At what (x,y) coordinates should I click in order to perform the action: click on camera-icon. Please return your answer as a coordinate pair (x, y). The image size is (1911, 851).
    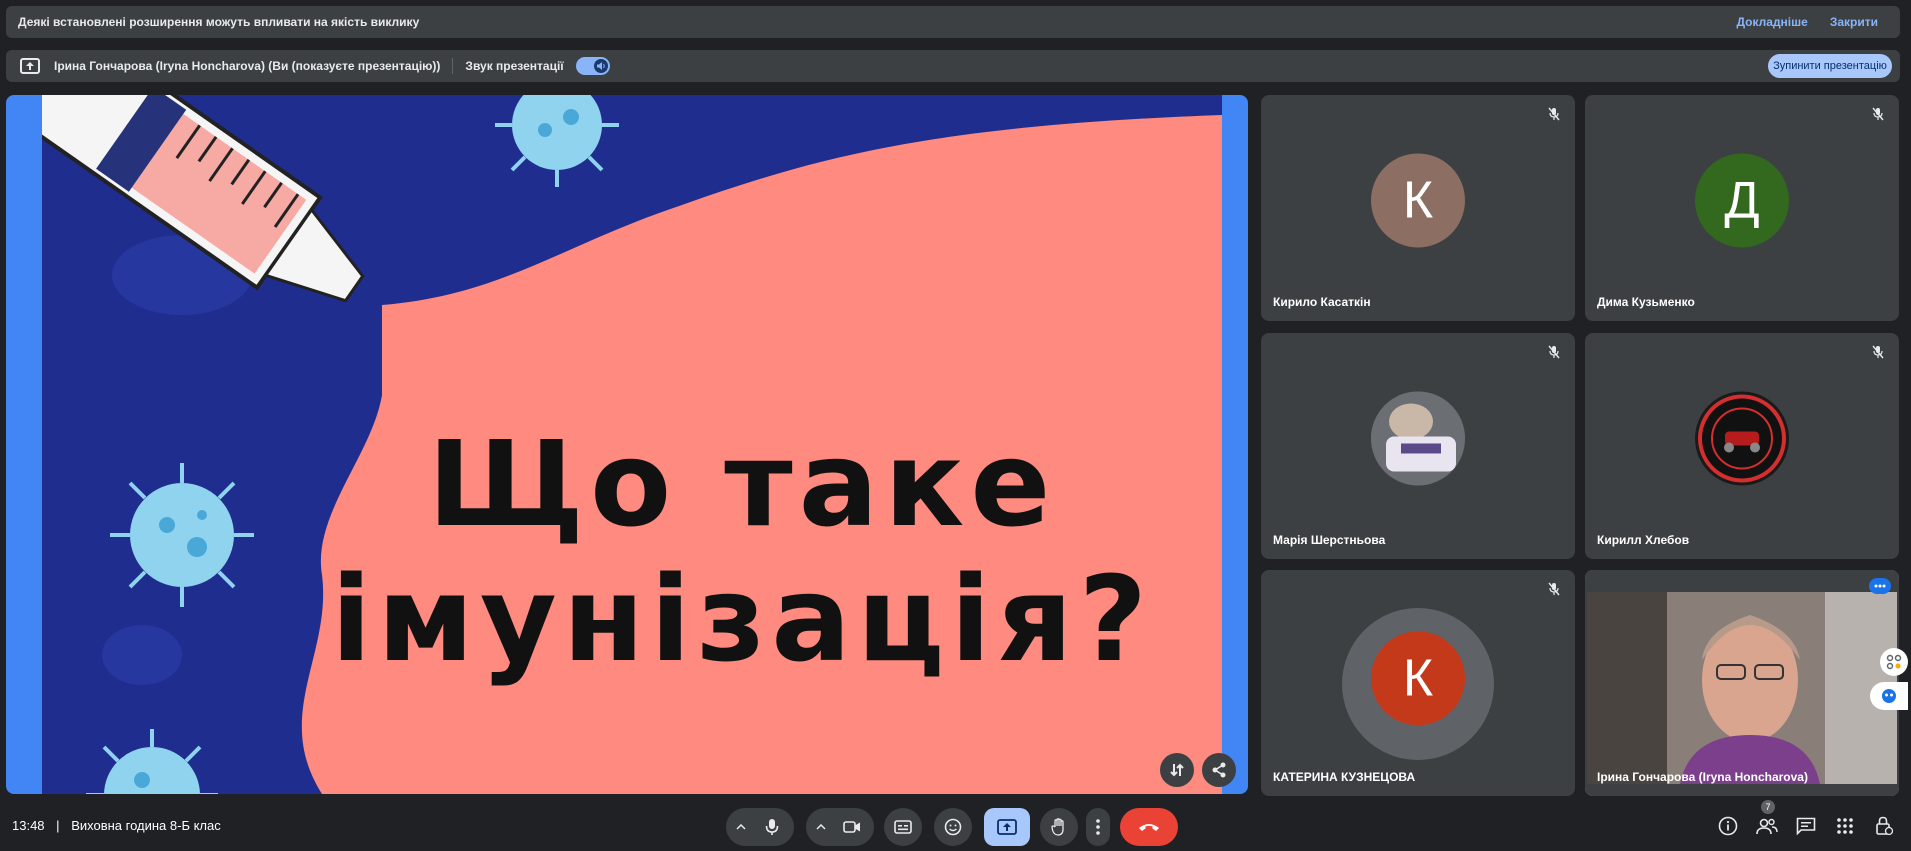
    Looking at the image, I should click on (851, 827).